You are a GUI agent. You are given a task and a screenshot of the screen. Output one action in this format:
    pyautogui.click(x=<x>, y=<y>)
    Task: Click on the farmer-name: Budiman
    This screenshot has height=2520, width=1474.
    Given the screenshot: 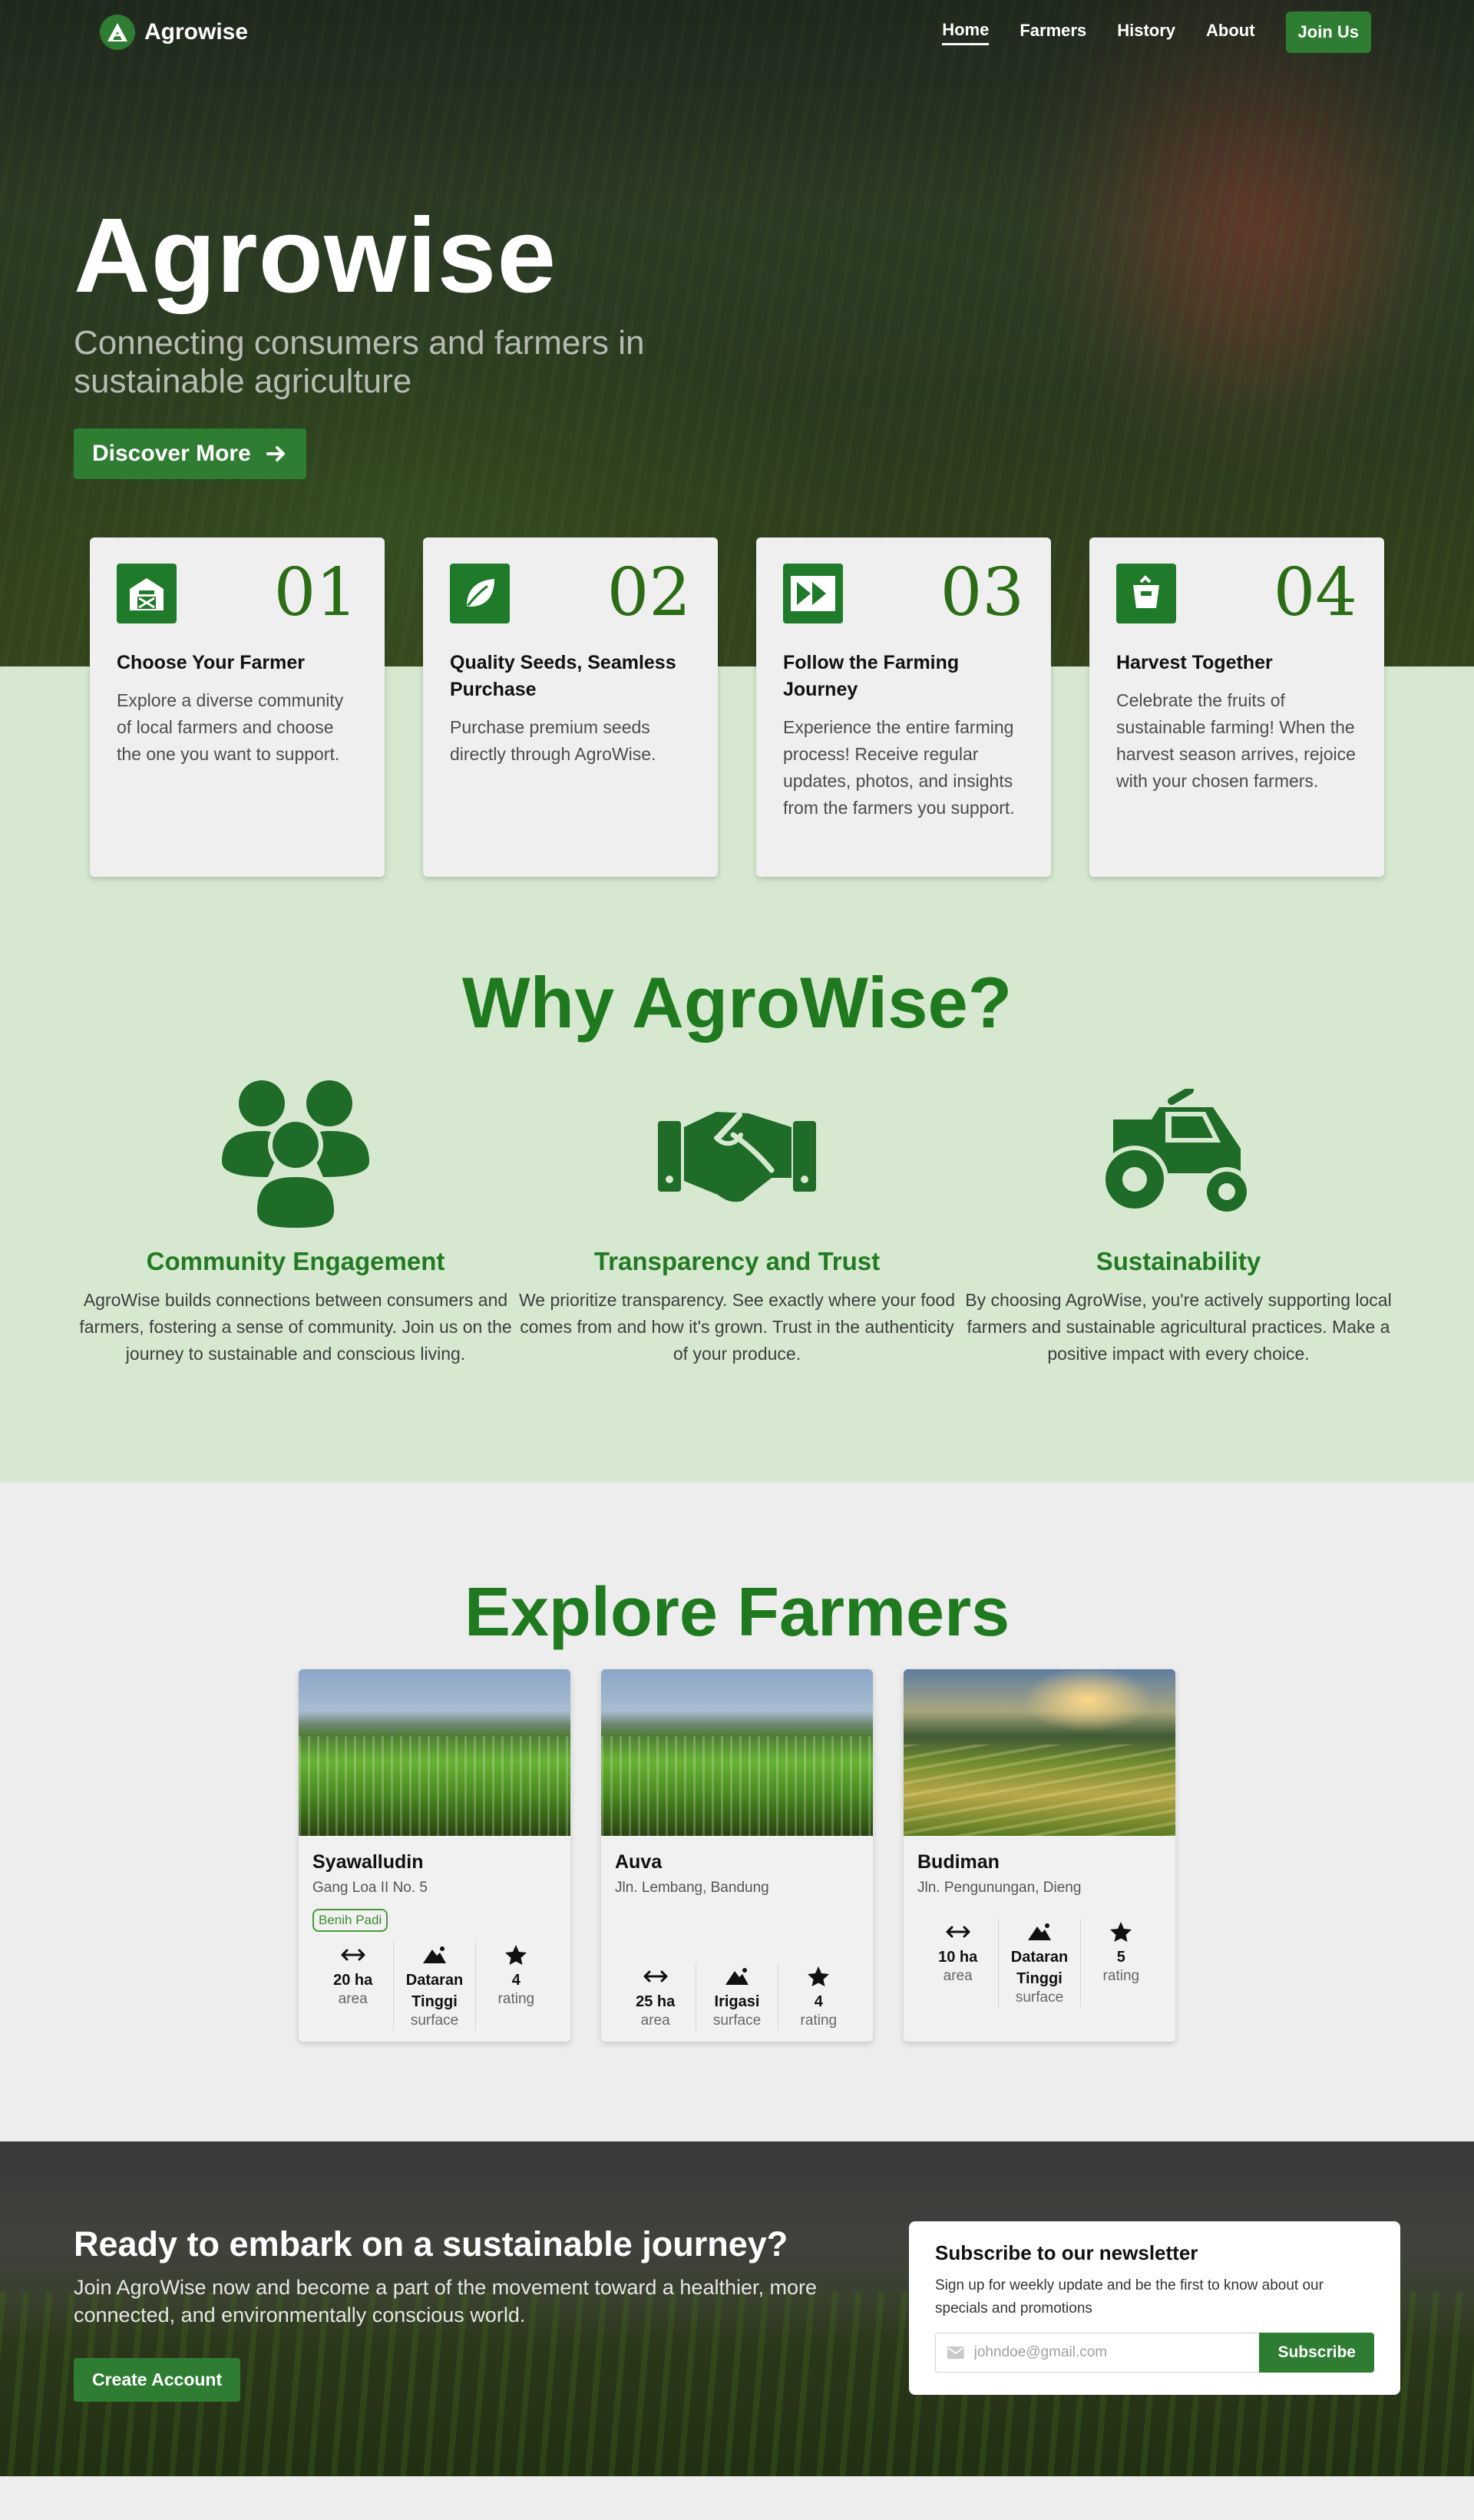 What is the action you would take?
    pyautogui.click(x=959, y=1862)
    